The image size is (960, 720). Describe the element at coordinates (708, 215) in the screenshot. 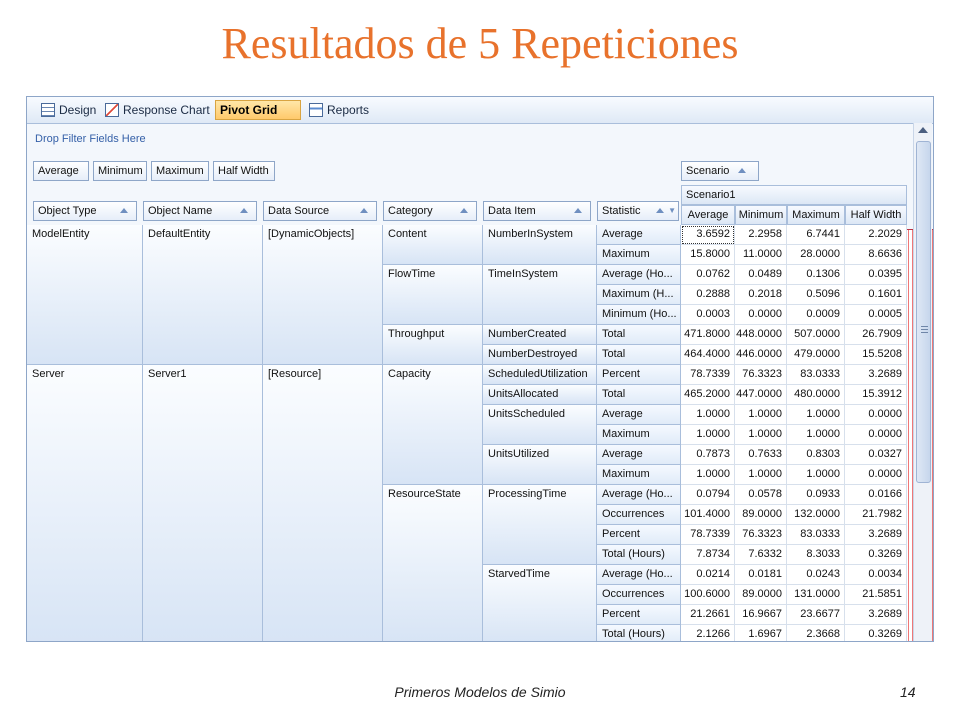

I see `value-header-average: Average` at that location.